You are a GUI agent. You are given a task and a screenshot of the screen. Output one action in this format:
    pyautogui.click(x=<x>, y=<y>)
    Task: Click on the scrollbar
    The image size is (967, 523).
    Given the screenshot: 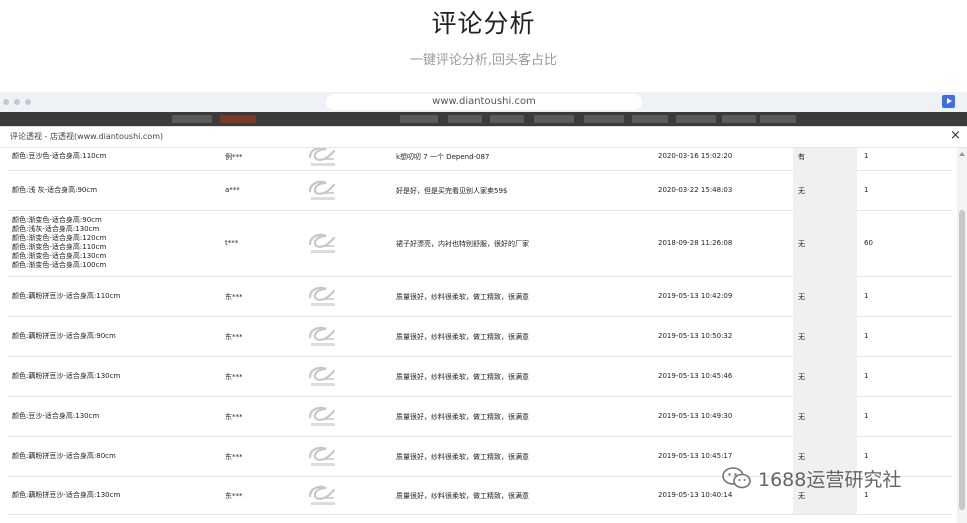 What is the action you would take?
    pyautogui.click(x=962, y=335)
    